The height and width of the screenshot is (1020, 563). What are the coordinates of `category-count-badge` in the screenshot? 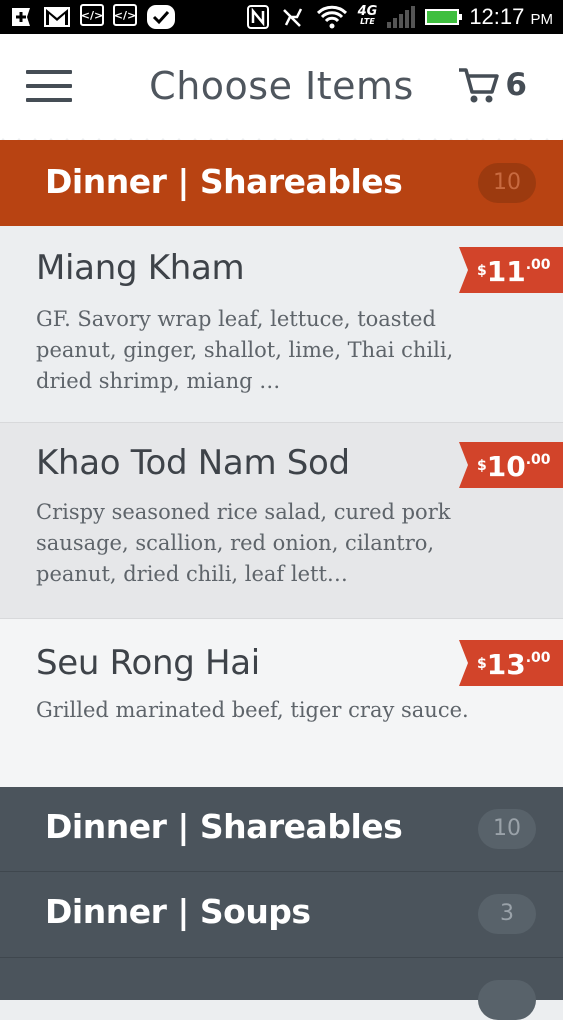 It's located at (507, 1000).